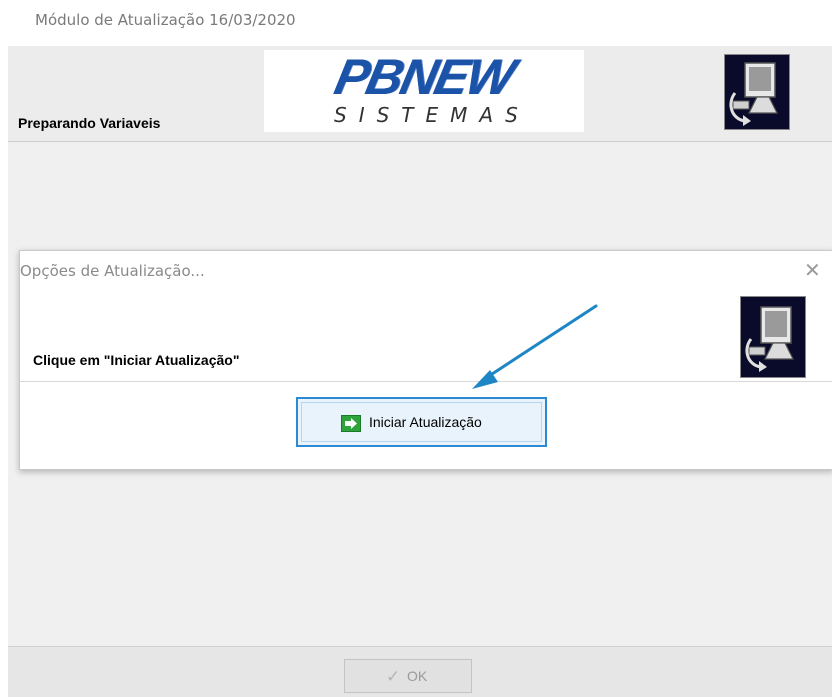  Describe the element at coordinates (417, 676) in the screenshot. I see `ok-label: OK` at that location.